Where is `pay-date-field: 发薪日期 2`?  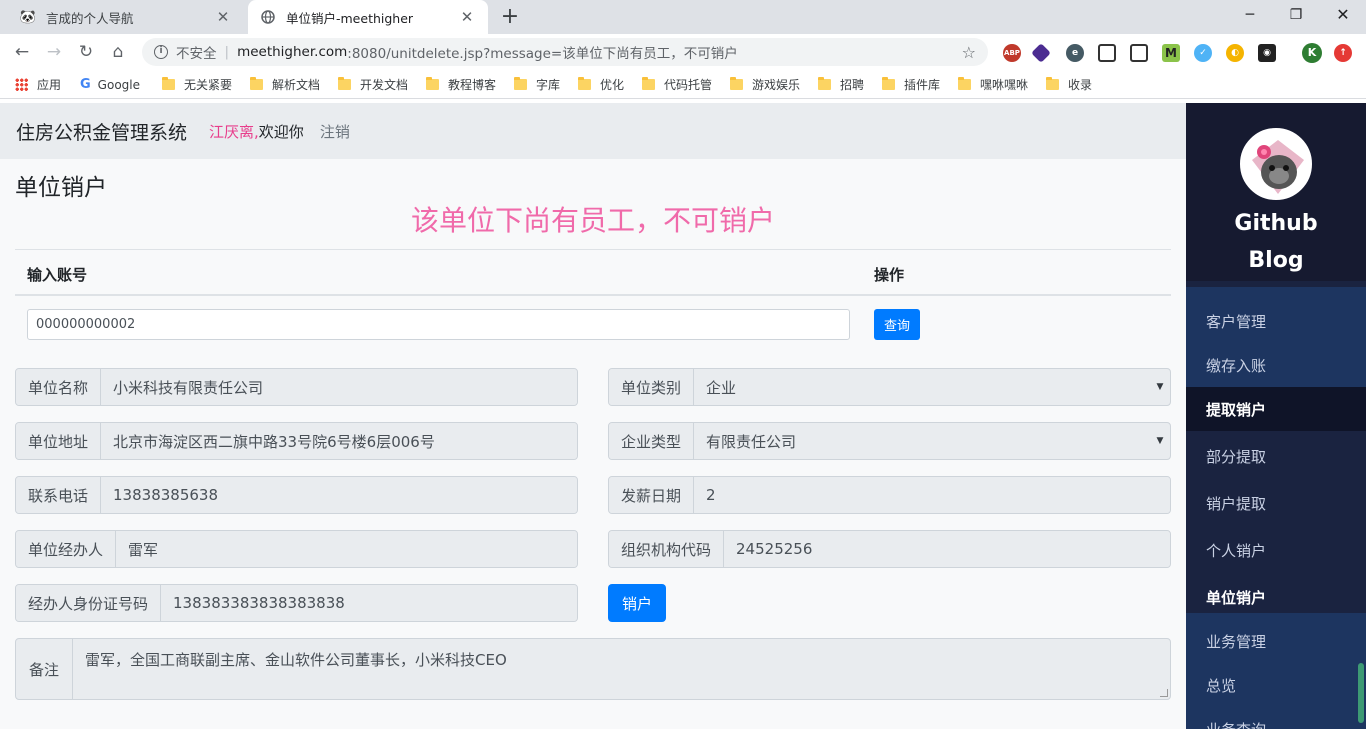
pay-date-field: 发薪日期 2 is located at coordinates (889, 495).